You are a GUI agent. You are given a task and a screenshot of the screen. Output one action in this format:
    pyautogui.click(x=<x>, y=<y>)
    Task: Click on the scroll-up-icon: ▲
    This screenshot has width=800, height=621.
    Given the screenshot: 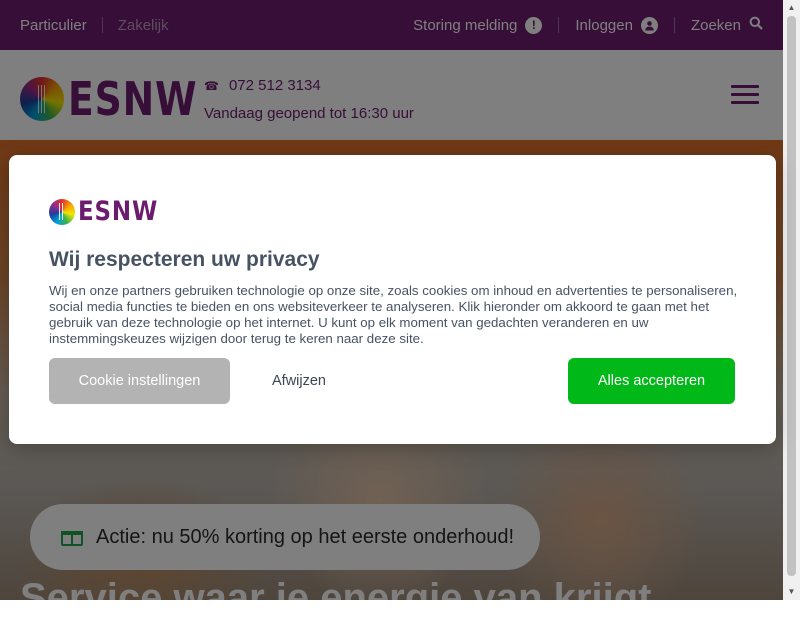 What is the action you would take?
    pyautogui.click(x=791, y=8)
    